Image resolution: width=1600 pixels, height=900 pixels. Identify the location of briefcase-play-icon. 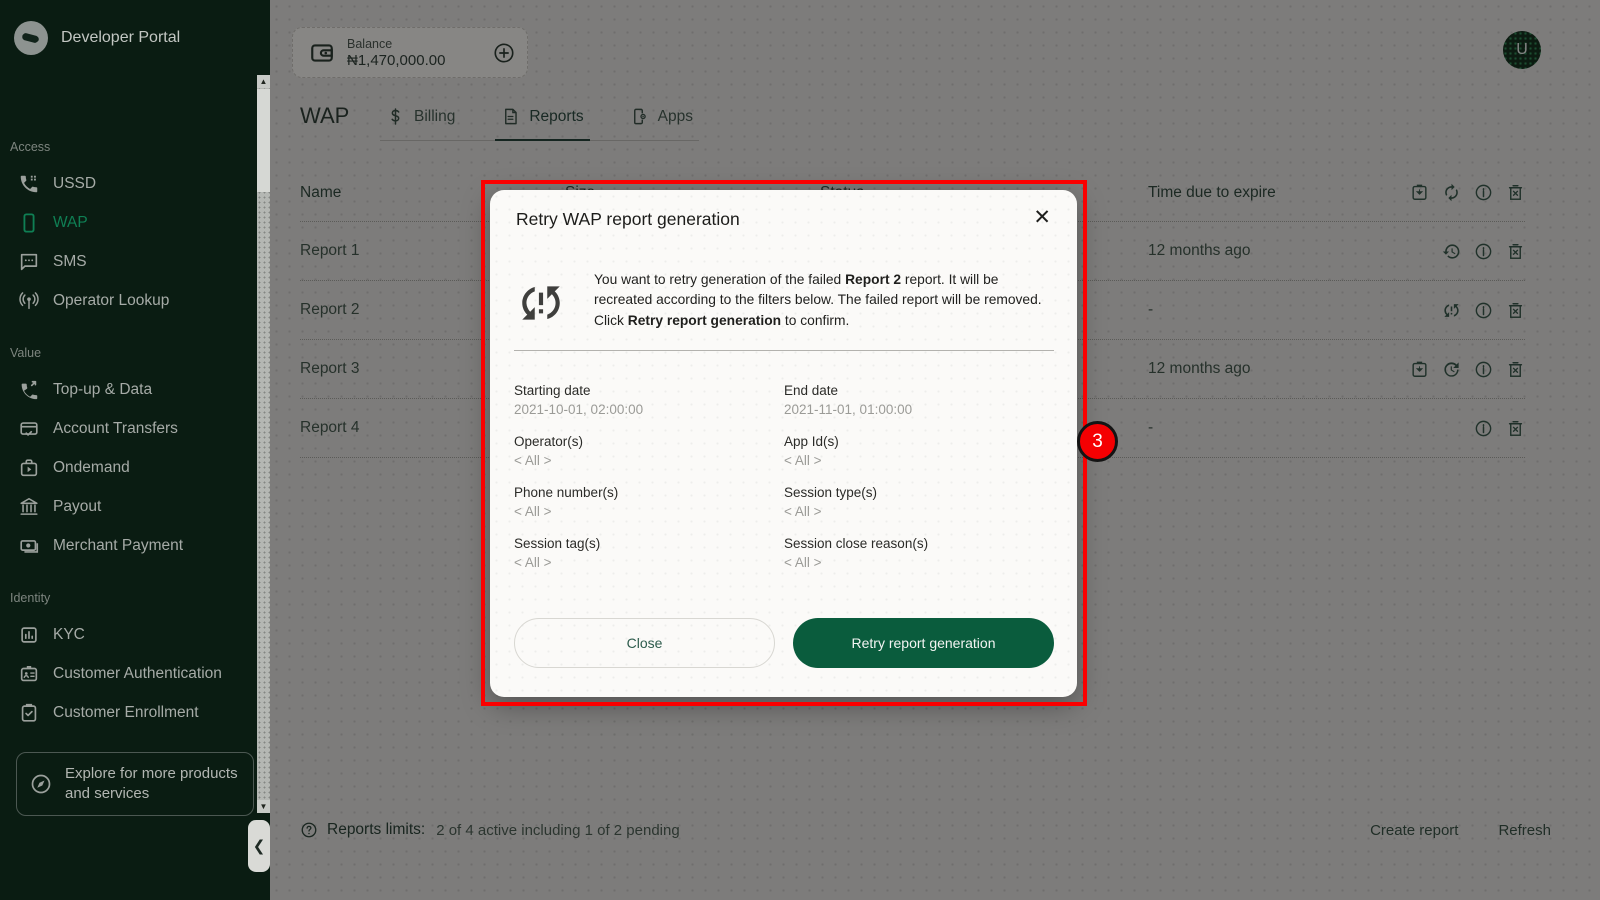
(29, 468).